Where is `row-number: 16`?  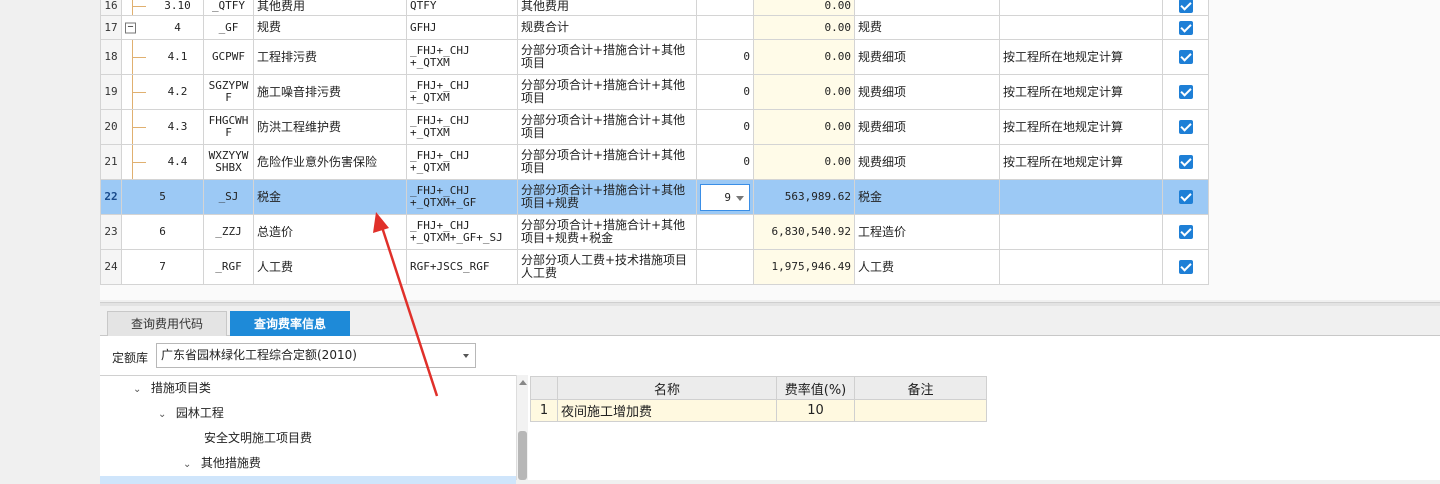
row-number: 16 is located at coordinates (111, 8).